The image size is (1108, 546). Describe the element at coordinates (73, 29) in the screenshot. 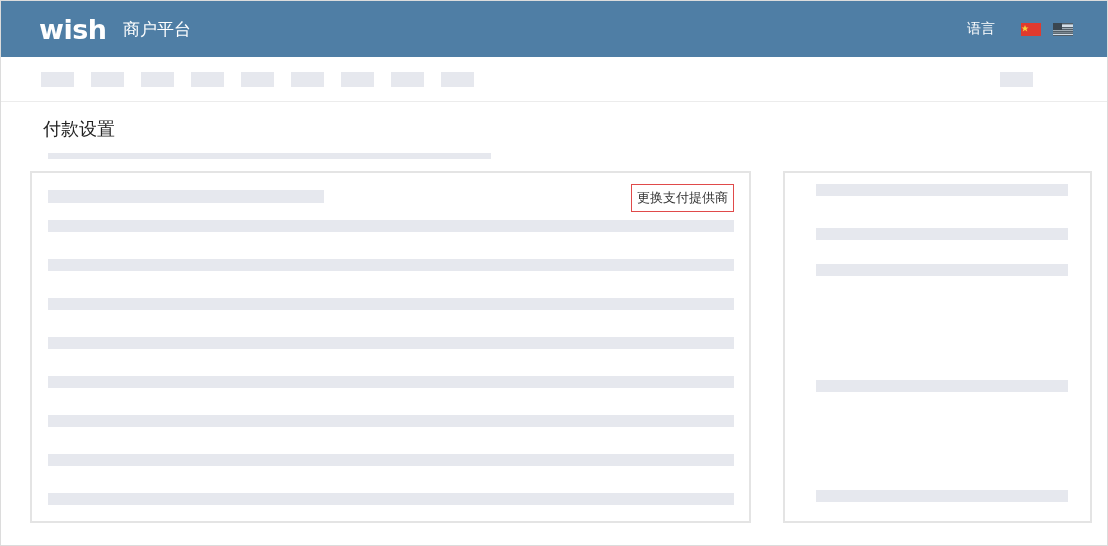

I see `wish-logo: wish` at that location.